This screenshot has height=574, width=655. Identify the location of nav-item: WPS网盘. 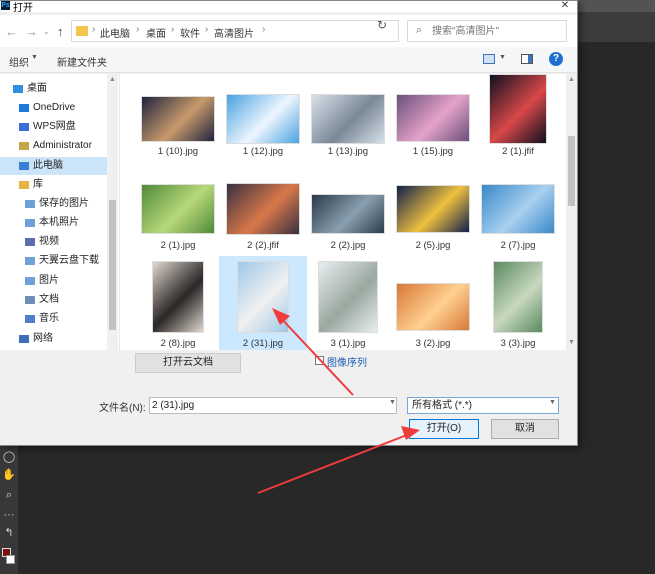
(53, 127).